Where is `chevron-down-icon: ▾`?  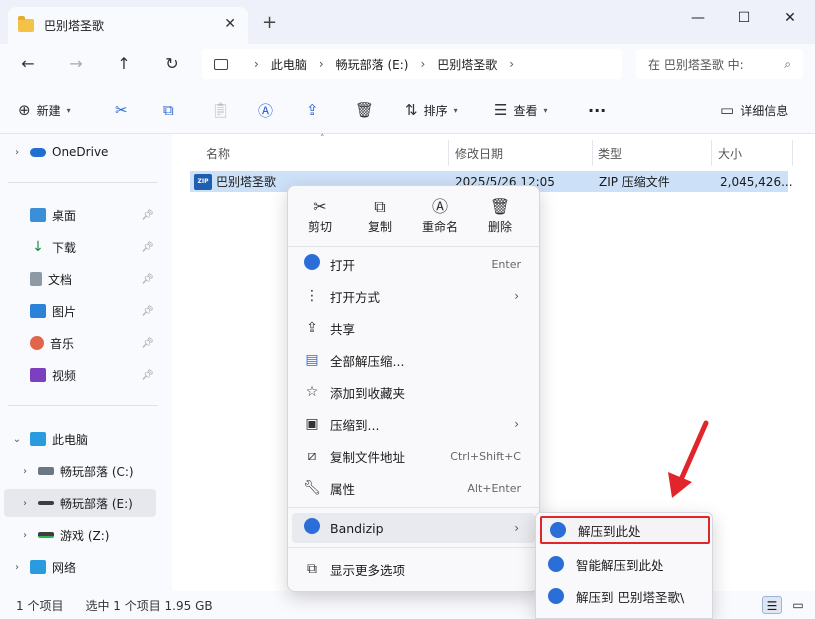
chevron-down-icon: ▾ is located at coordinates (68, 110).